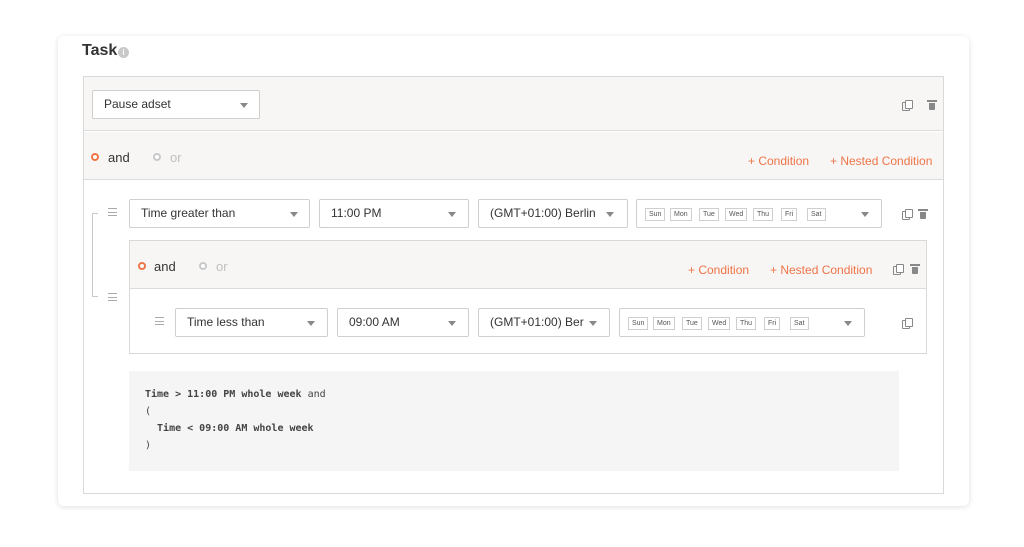  Describe the element at coordinates (543, 213) in the screenshot. I see `timezone-value: (GMT+01:00) Berlin` at that location.